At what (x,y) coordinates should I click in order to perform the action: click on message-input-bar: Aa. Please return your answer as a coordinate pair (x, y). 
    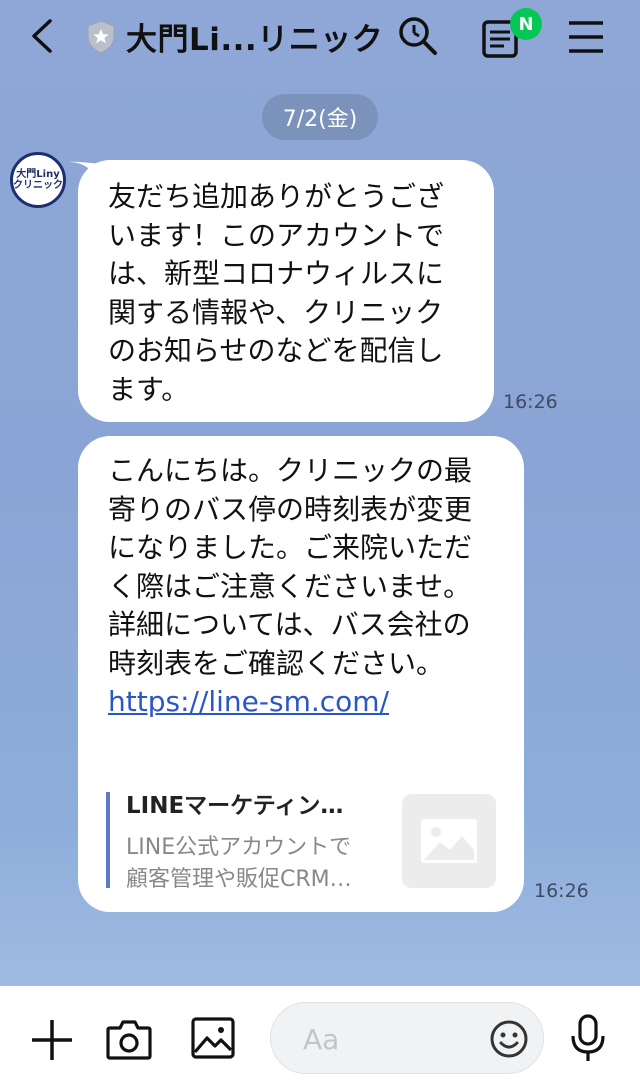
    Looking at the image, I should click on (320, 1037).